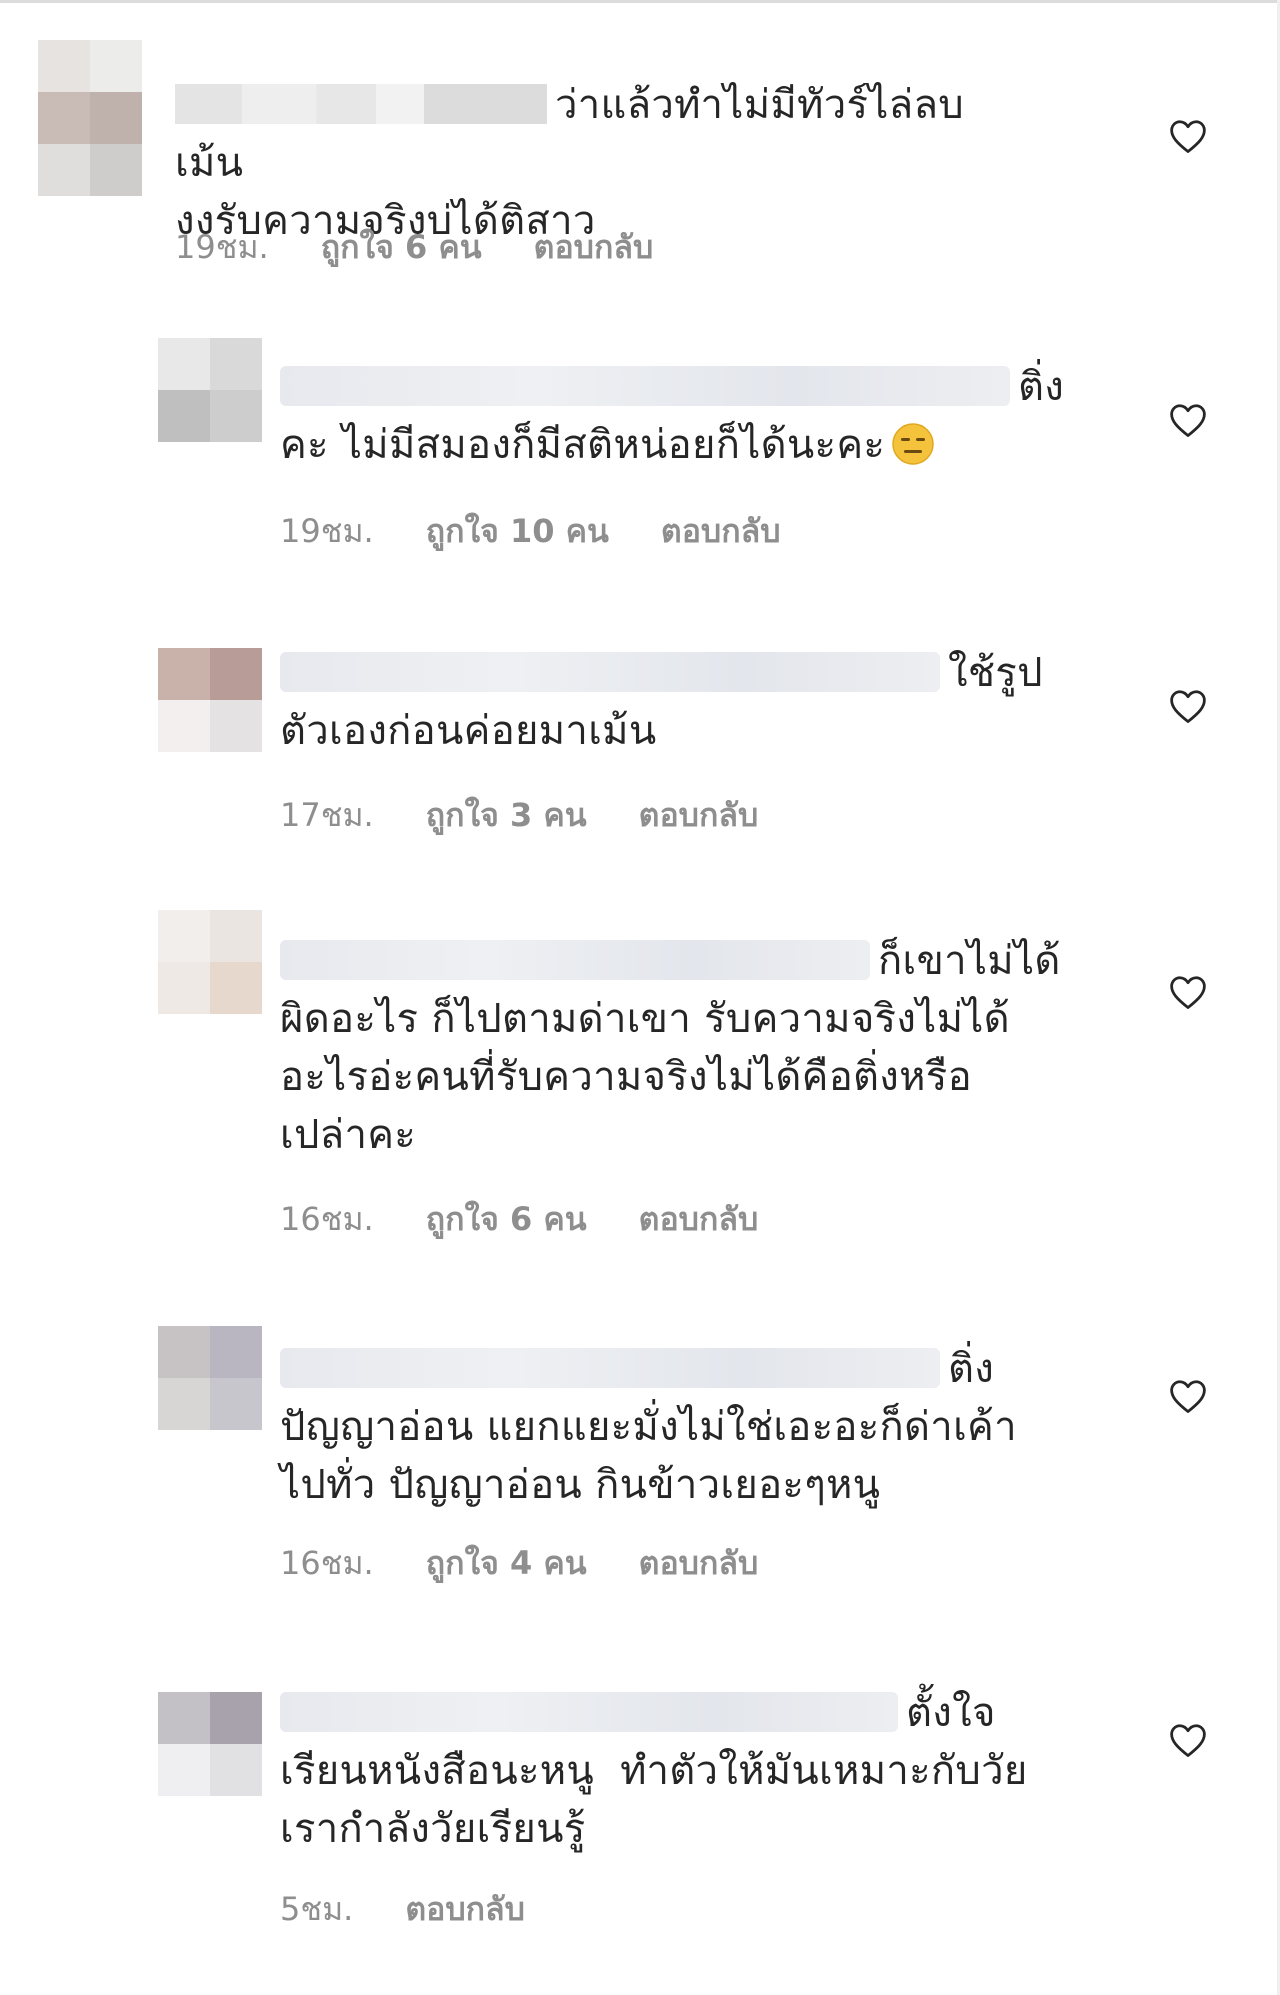 The width and height of the screenshot is (1280, 1995). I want to click on expressionless-face-icon, so click(913, 444).